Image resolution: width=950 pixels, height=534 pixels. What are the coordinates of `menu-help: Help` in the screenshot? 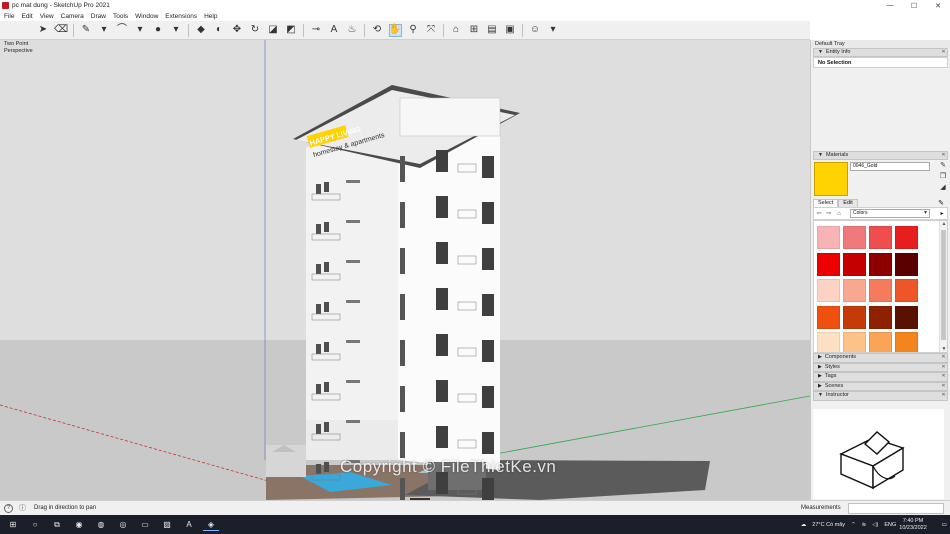 It's located at (211, 16).